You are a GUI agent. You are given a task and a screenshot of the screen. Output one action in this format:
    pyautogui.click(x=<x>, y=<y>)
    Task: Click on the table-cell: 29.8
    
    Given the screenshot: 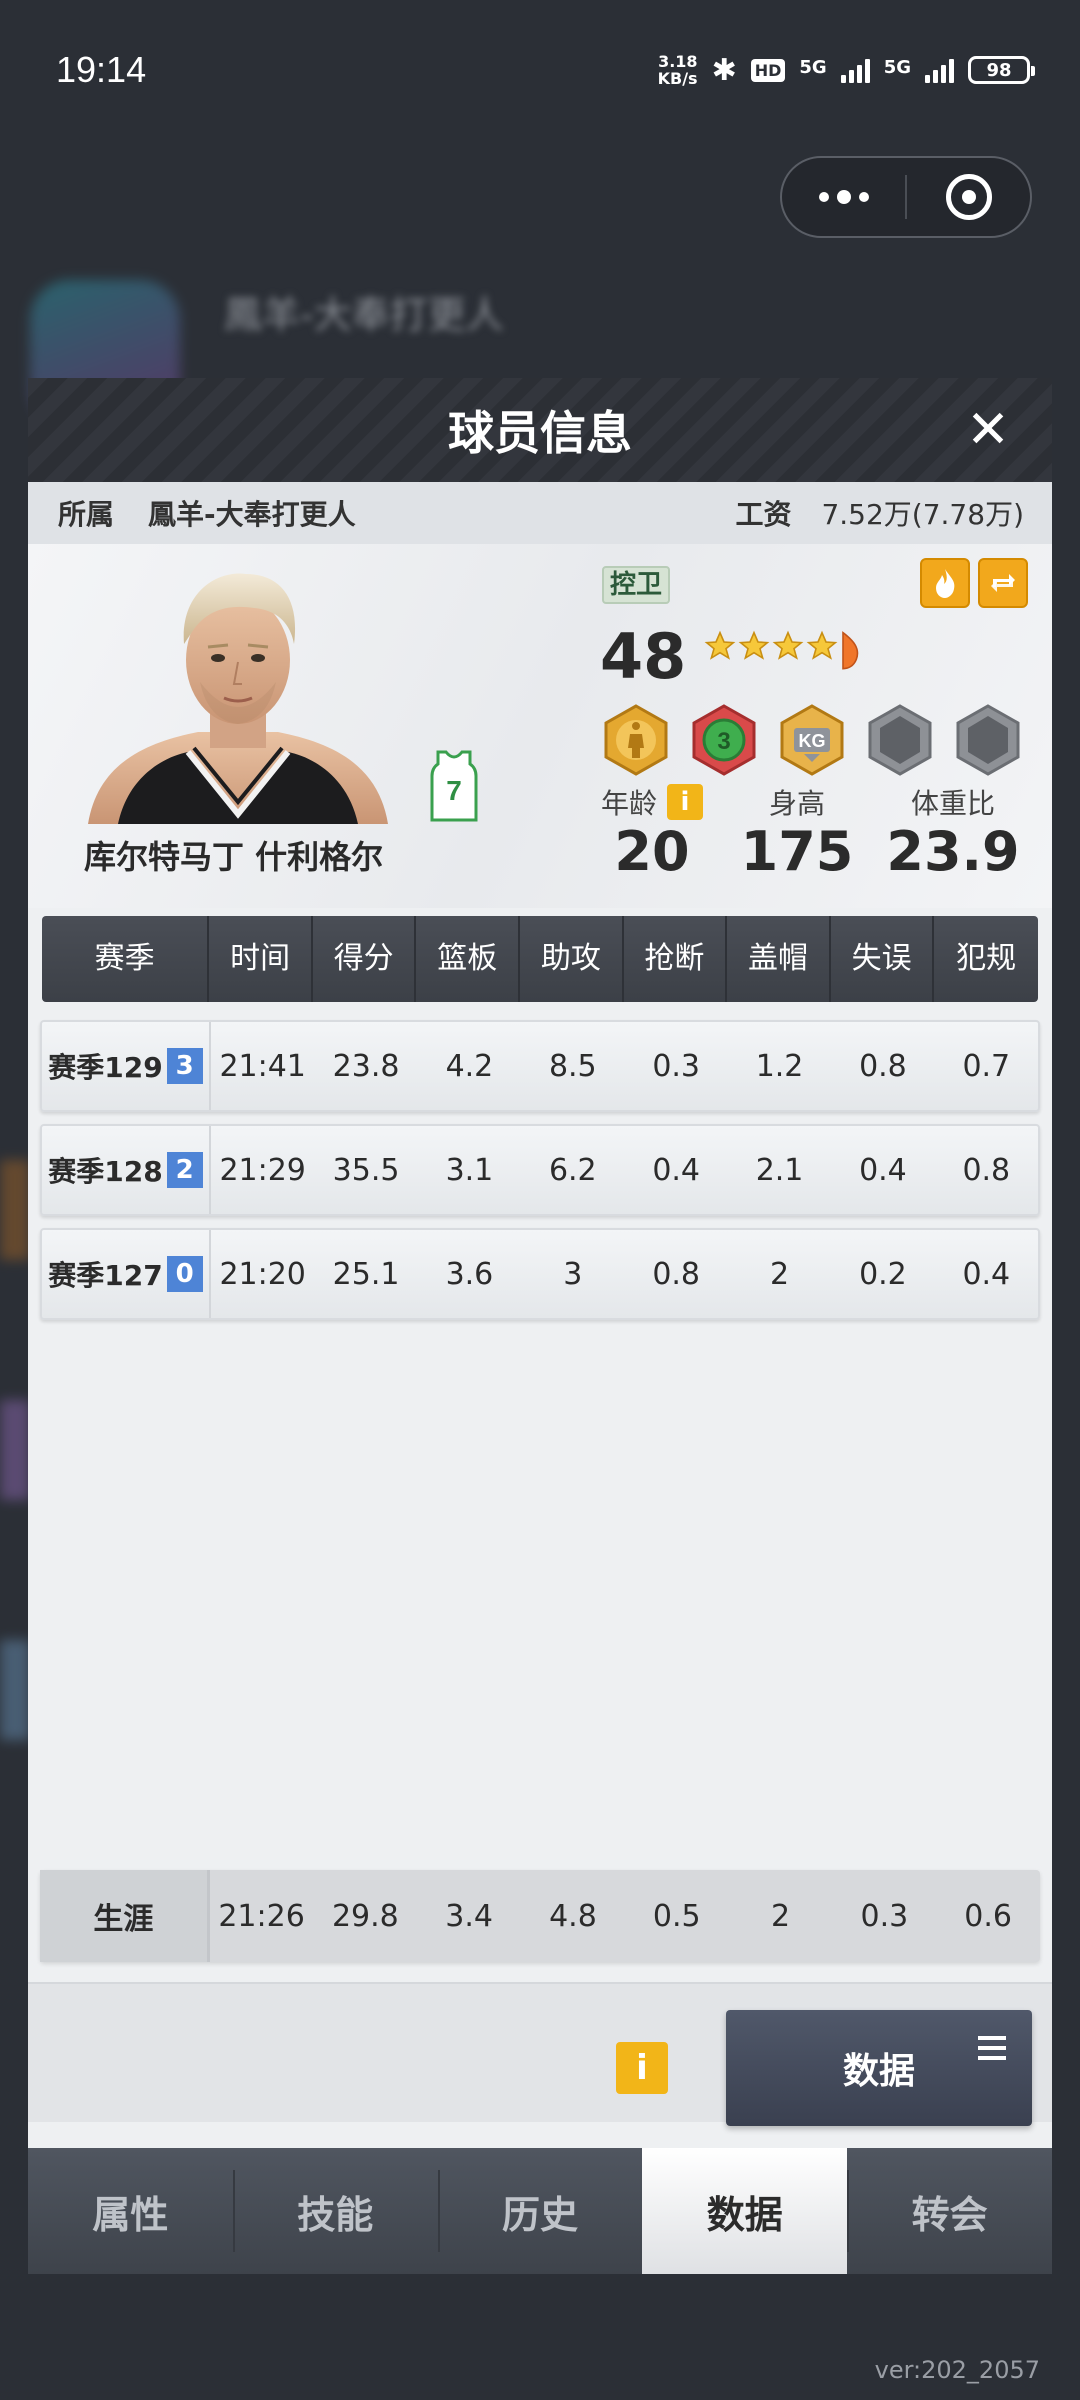 What is the action you would take?
    pyautogui.click(x=365, y=1916)
    